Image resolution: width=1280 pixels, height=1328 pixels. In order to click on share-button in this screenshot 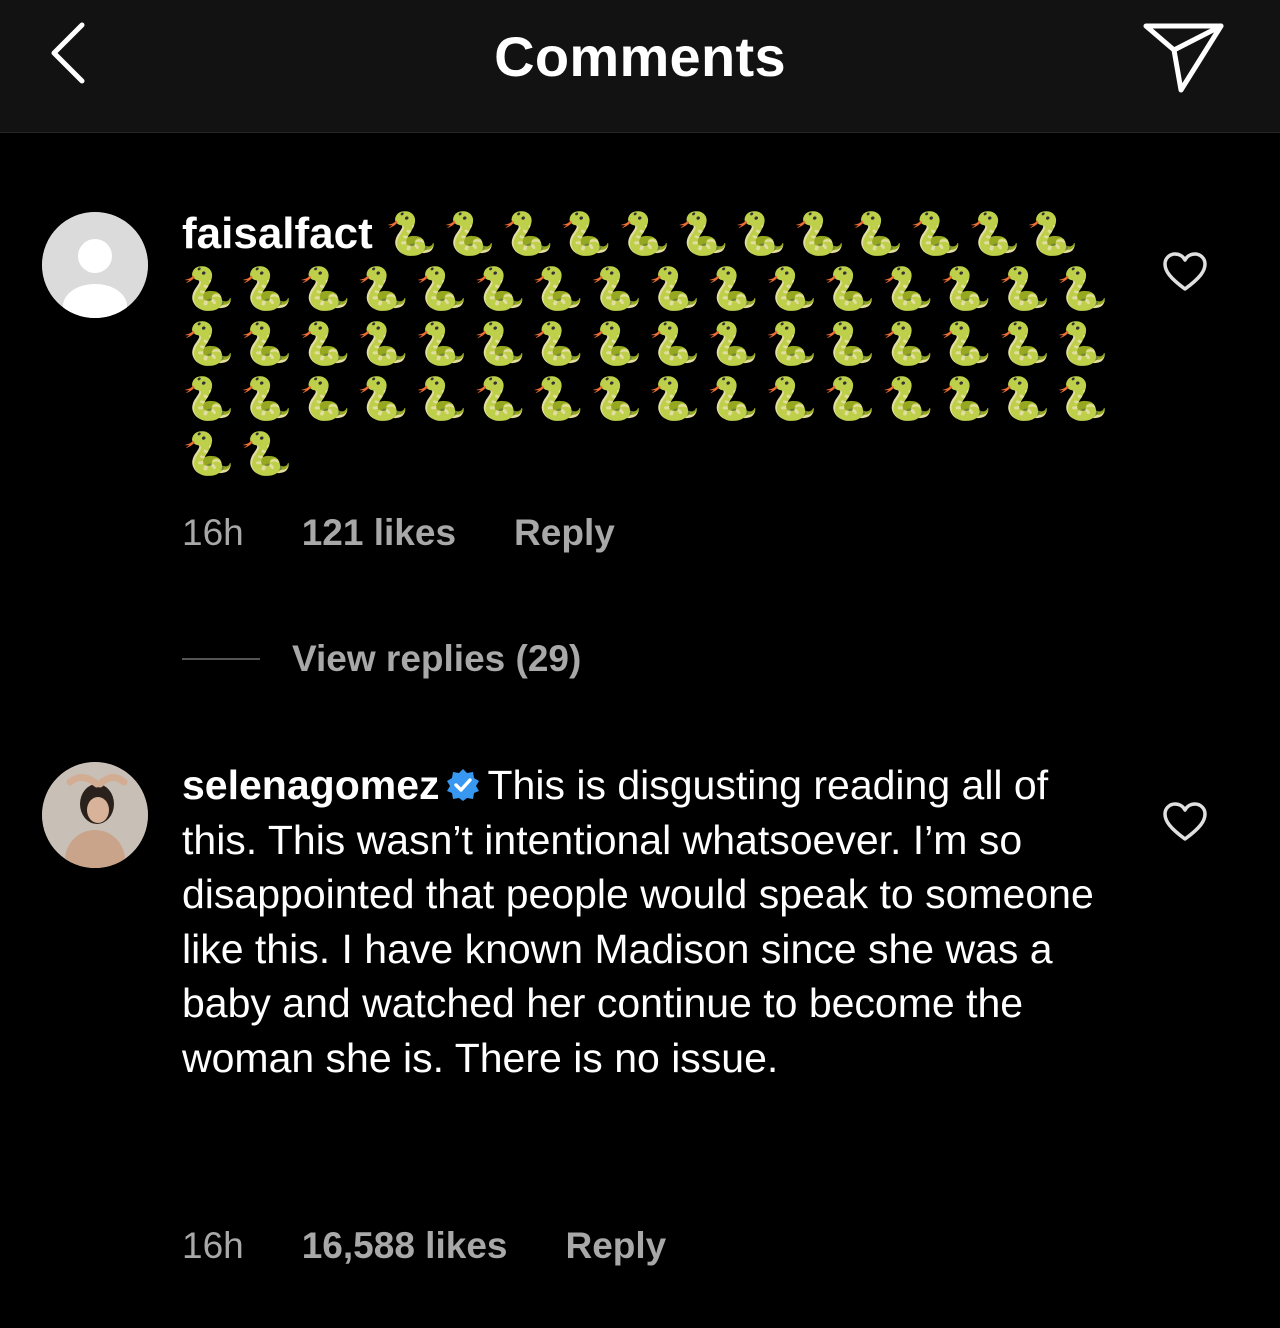, I will do `click(1184, 57)`.